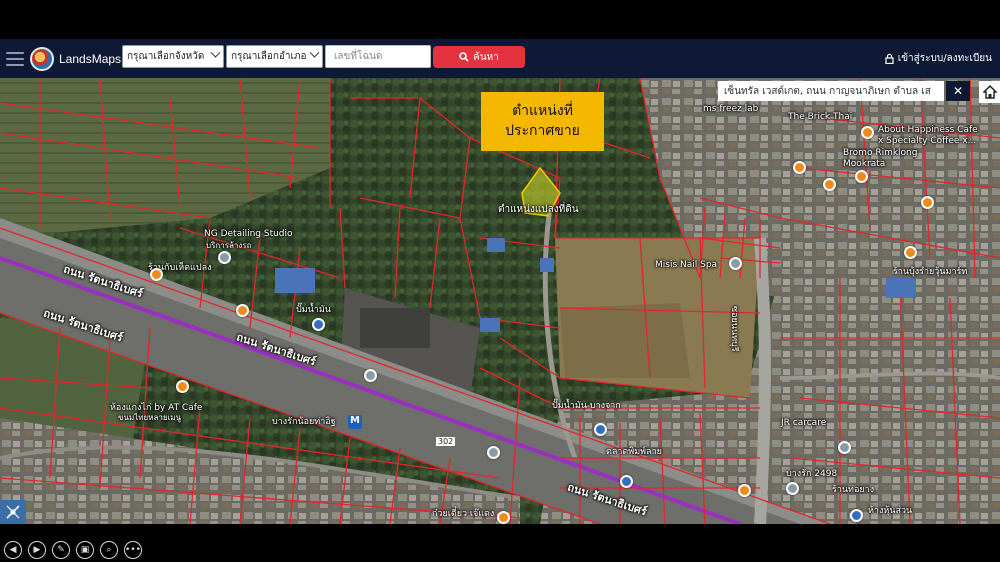  I want to click on close-search-button: ✕, so click(958, 91).